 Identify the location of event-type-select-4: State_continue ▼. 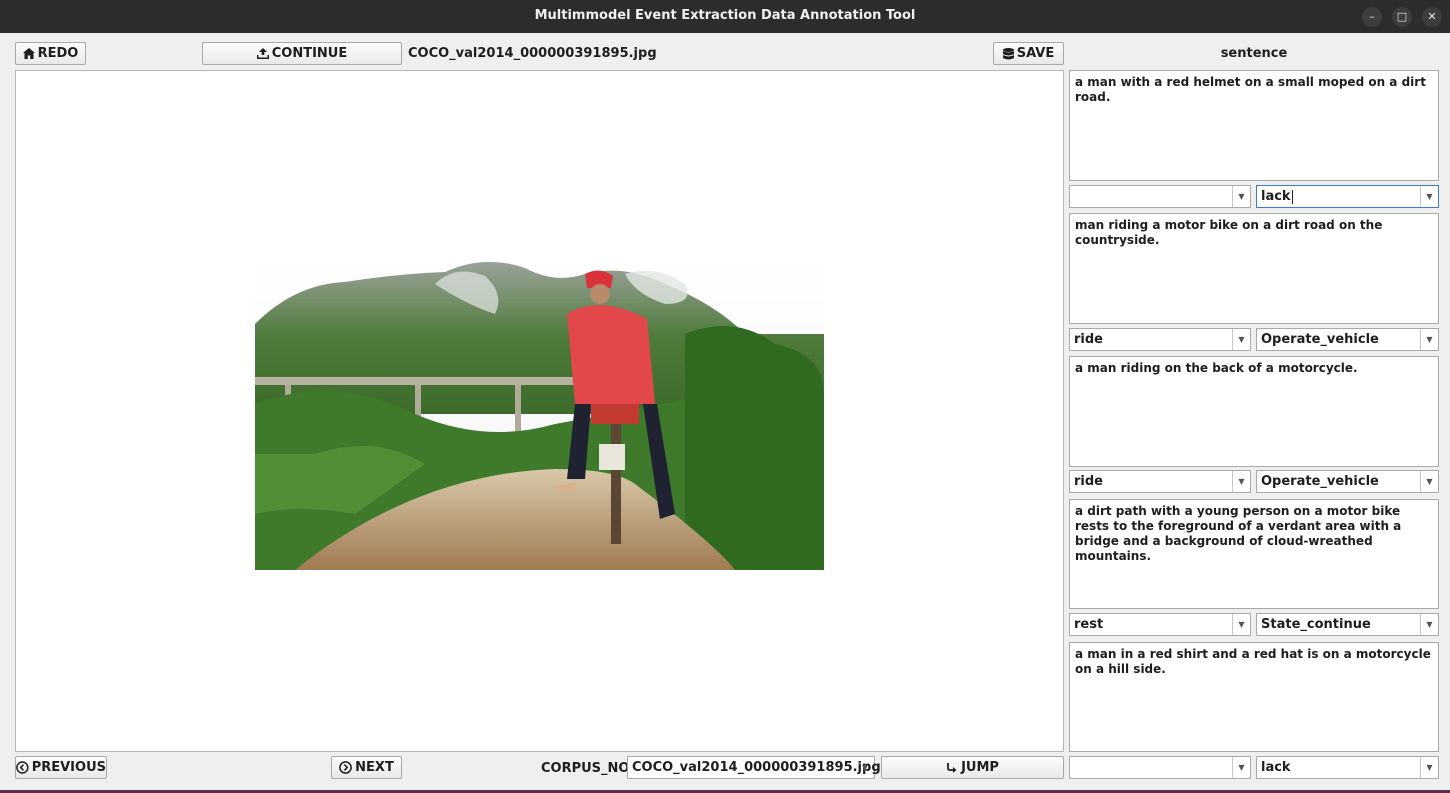
(1347, 624).